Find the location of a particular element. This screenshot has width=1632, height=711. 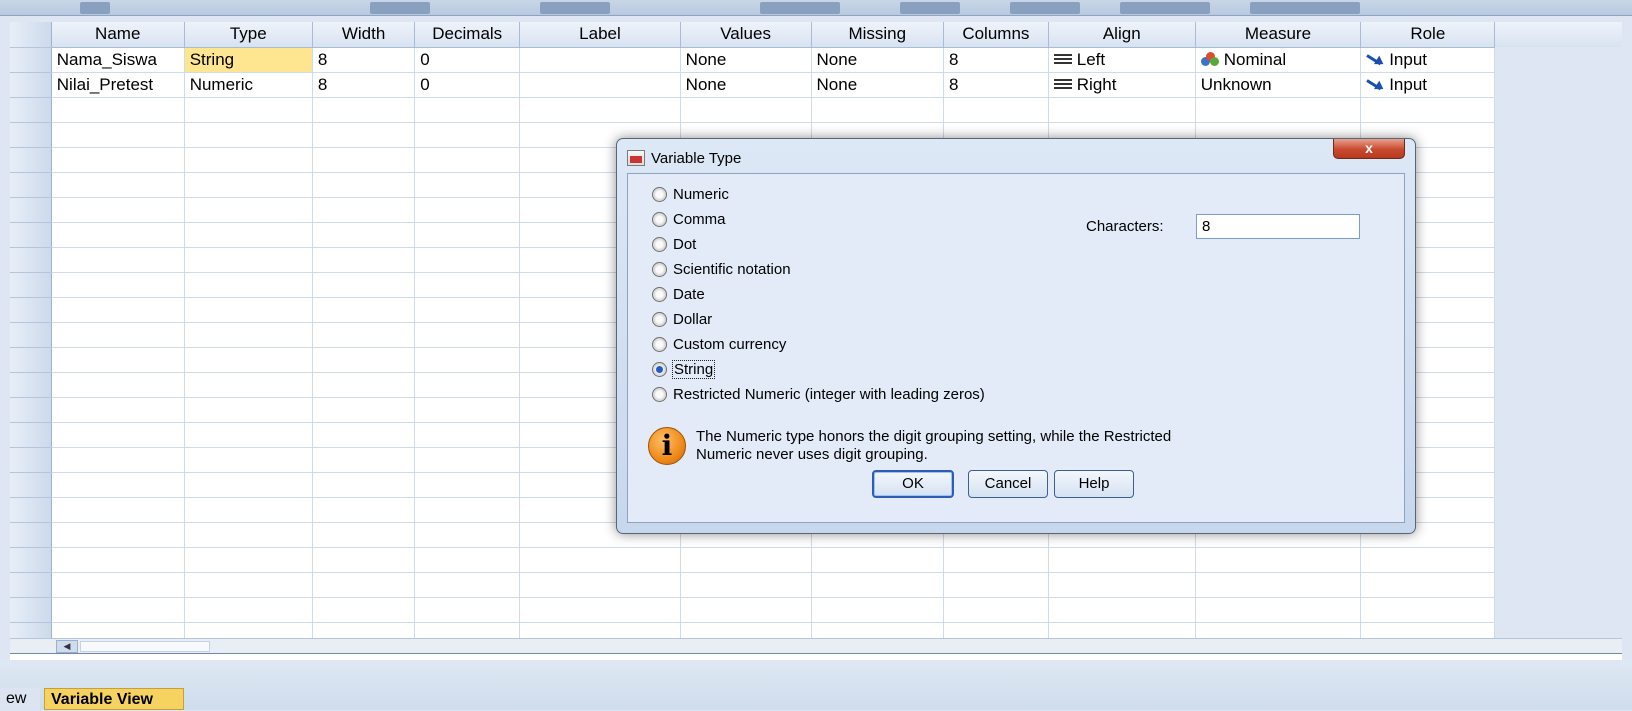

cell-label is located at coordinates (600, 60).